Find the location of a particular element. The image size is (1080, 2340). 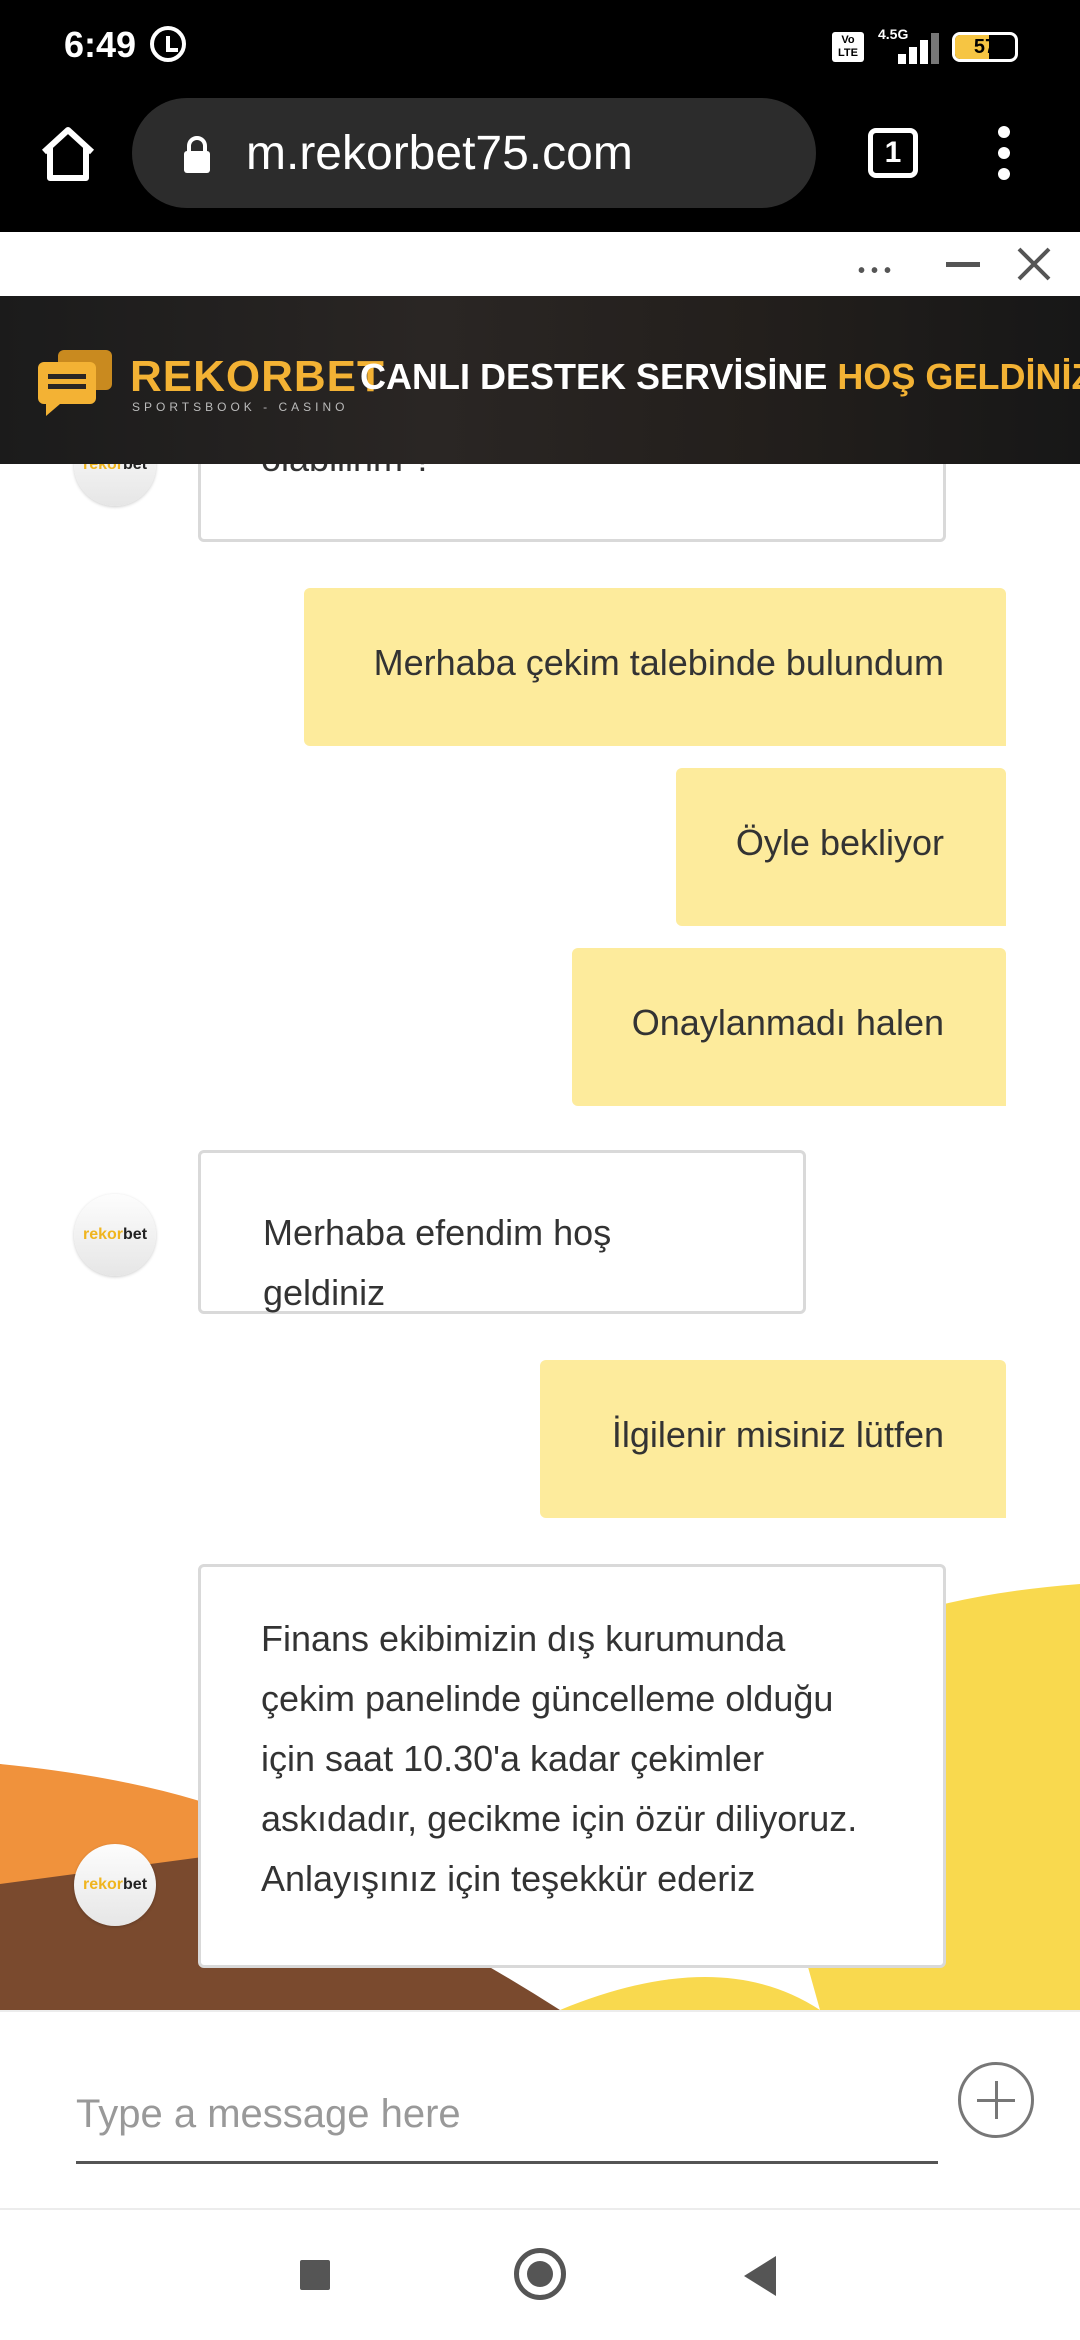

banner-headline-accent: HOŞ GELDİNİZ is located at coordinates (958, 376).